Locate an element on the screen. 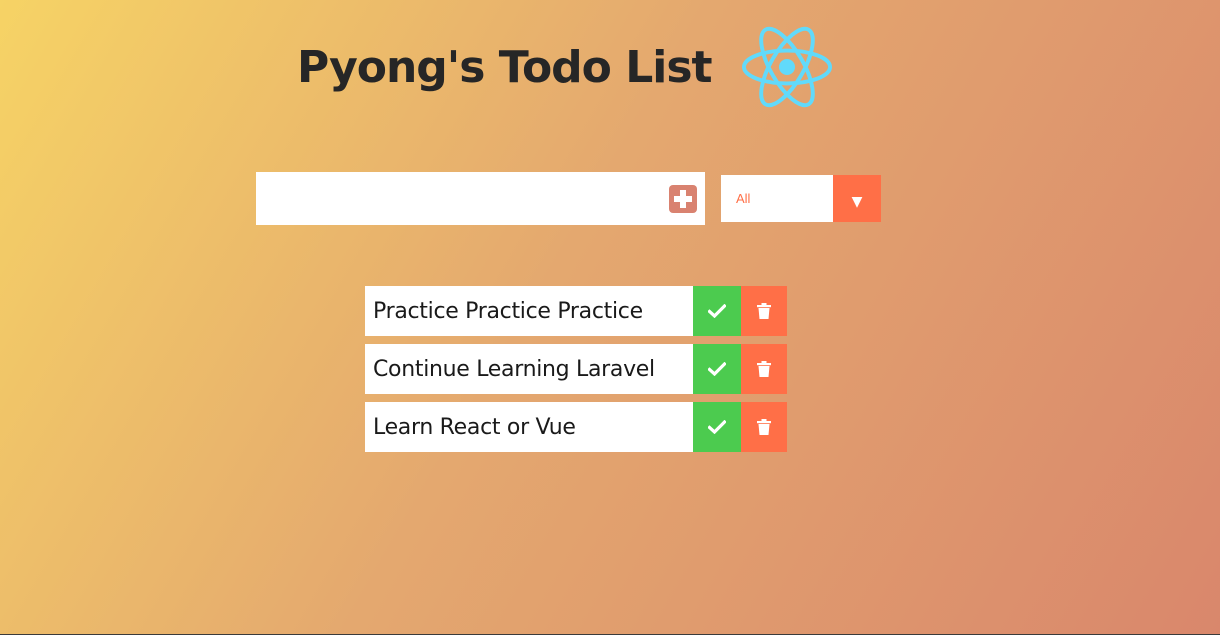  filter-select: All ▼ is located at coordinates (801, 198).